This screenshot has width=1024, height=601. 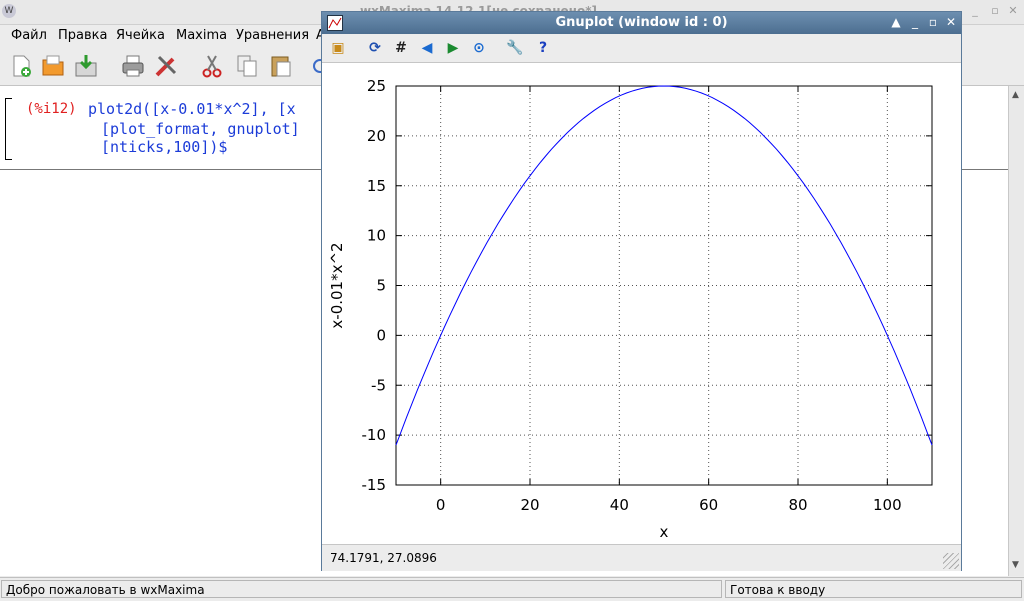 I want to click on y-tick-label: 25, so click(x=376, y=86).